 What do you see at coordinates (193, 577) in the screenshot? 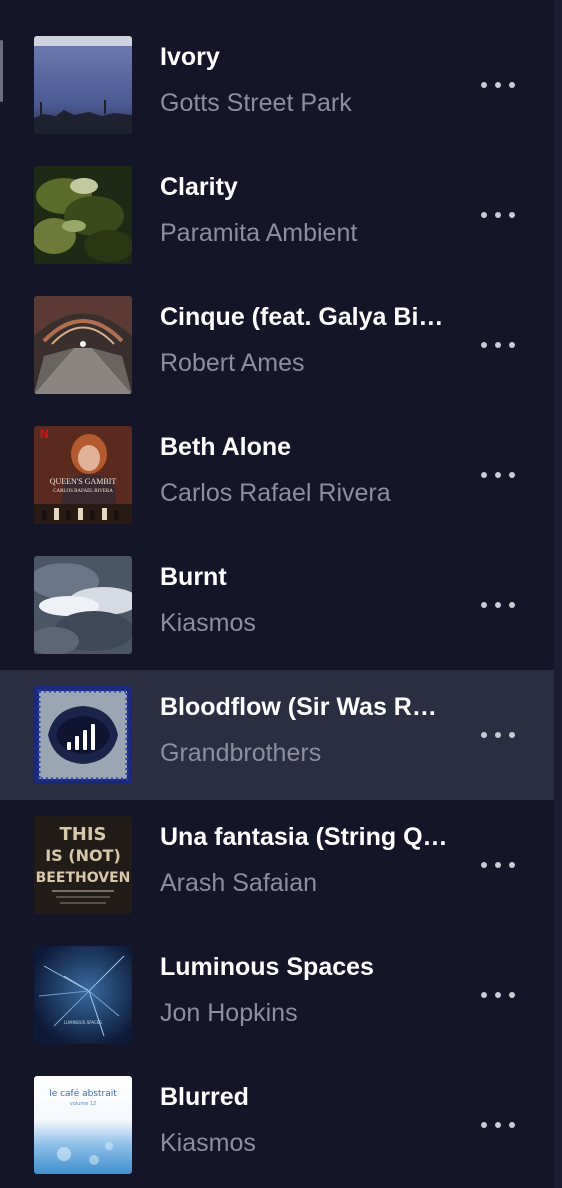
I see `track-title: Burnt` at bounding box center [193, 577].